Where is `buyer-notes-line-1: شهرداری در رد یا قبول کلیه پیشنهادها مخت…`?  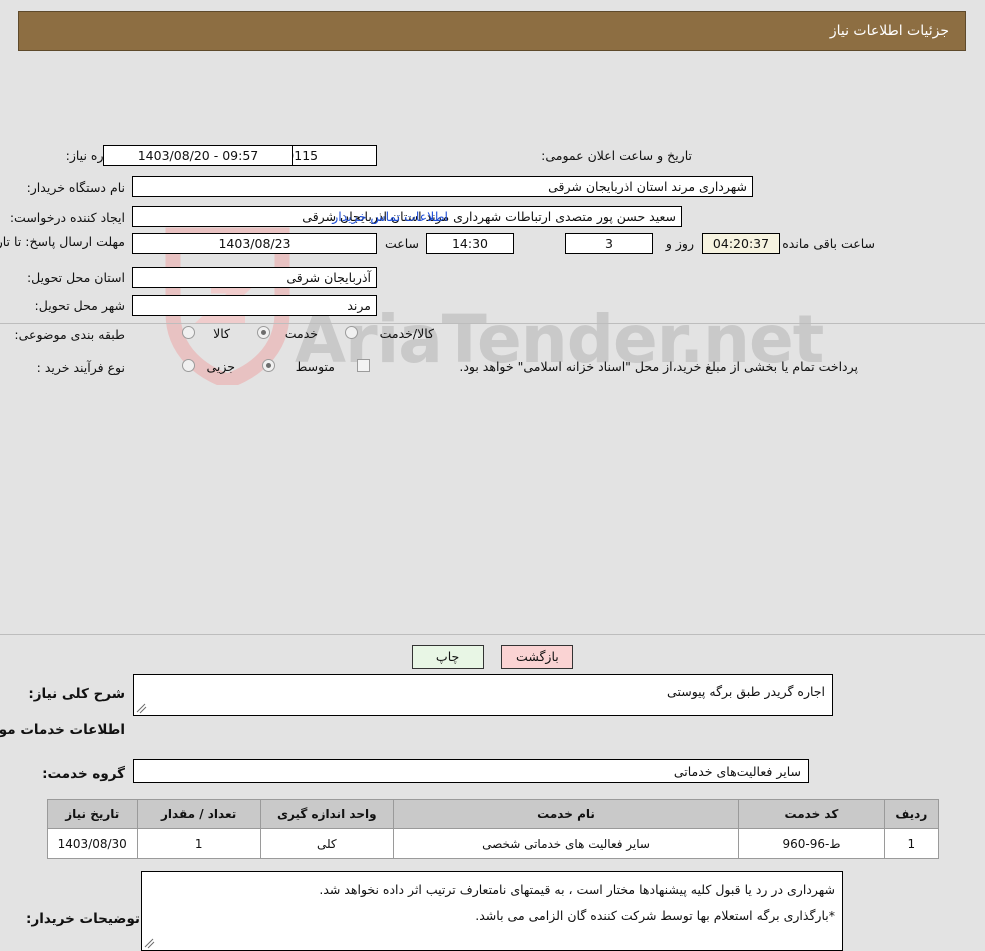 buyer-notes-line-1: شهرداری در رد یا قبول کلیه پیشنهادها مخت… is located at coordinates (577, 889).